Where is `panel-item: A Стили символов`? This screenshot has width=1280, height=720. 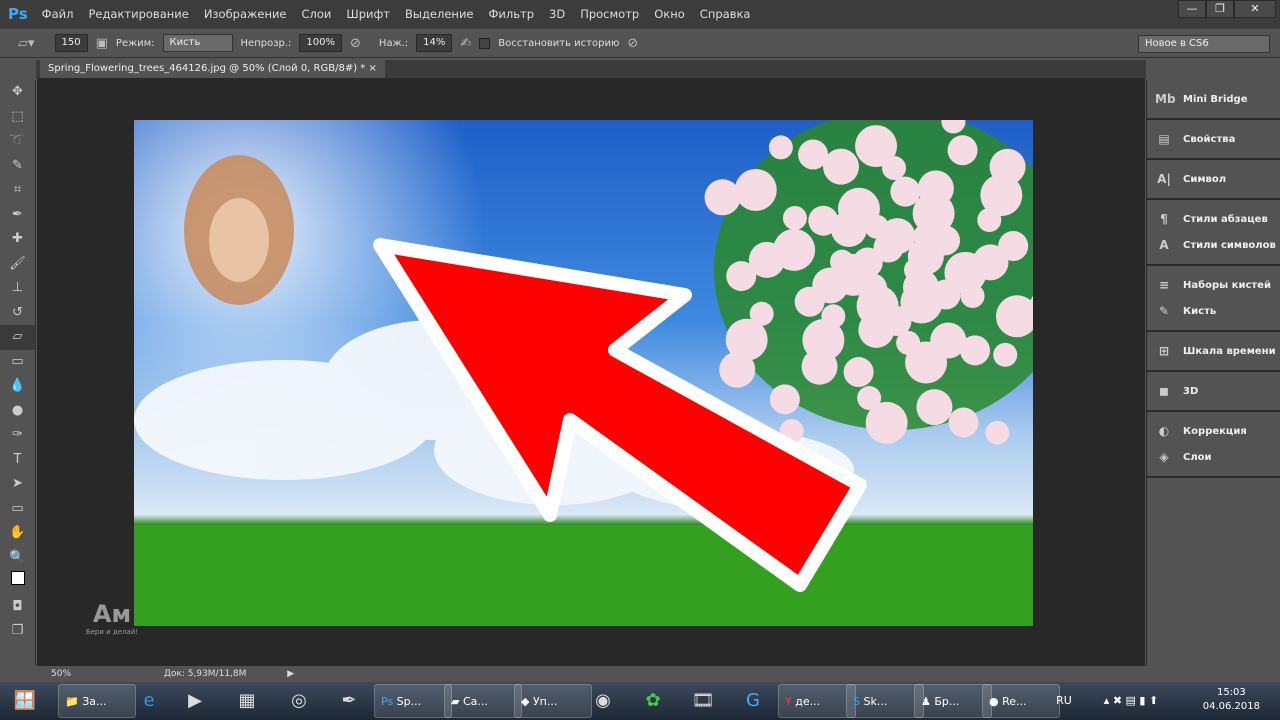
panel-item: A Стили символов is located at coordinates (1213, 245).